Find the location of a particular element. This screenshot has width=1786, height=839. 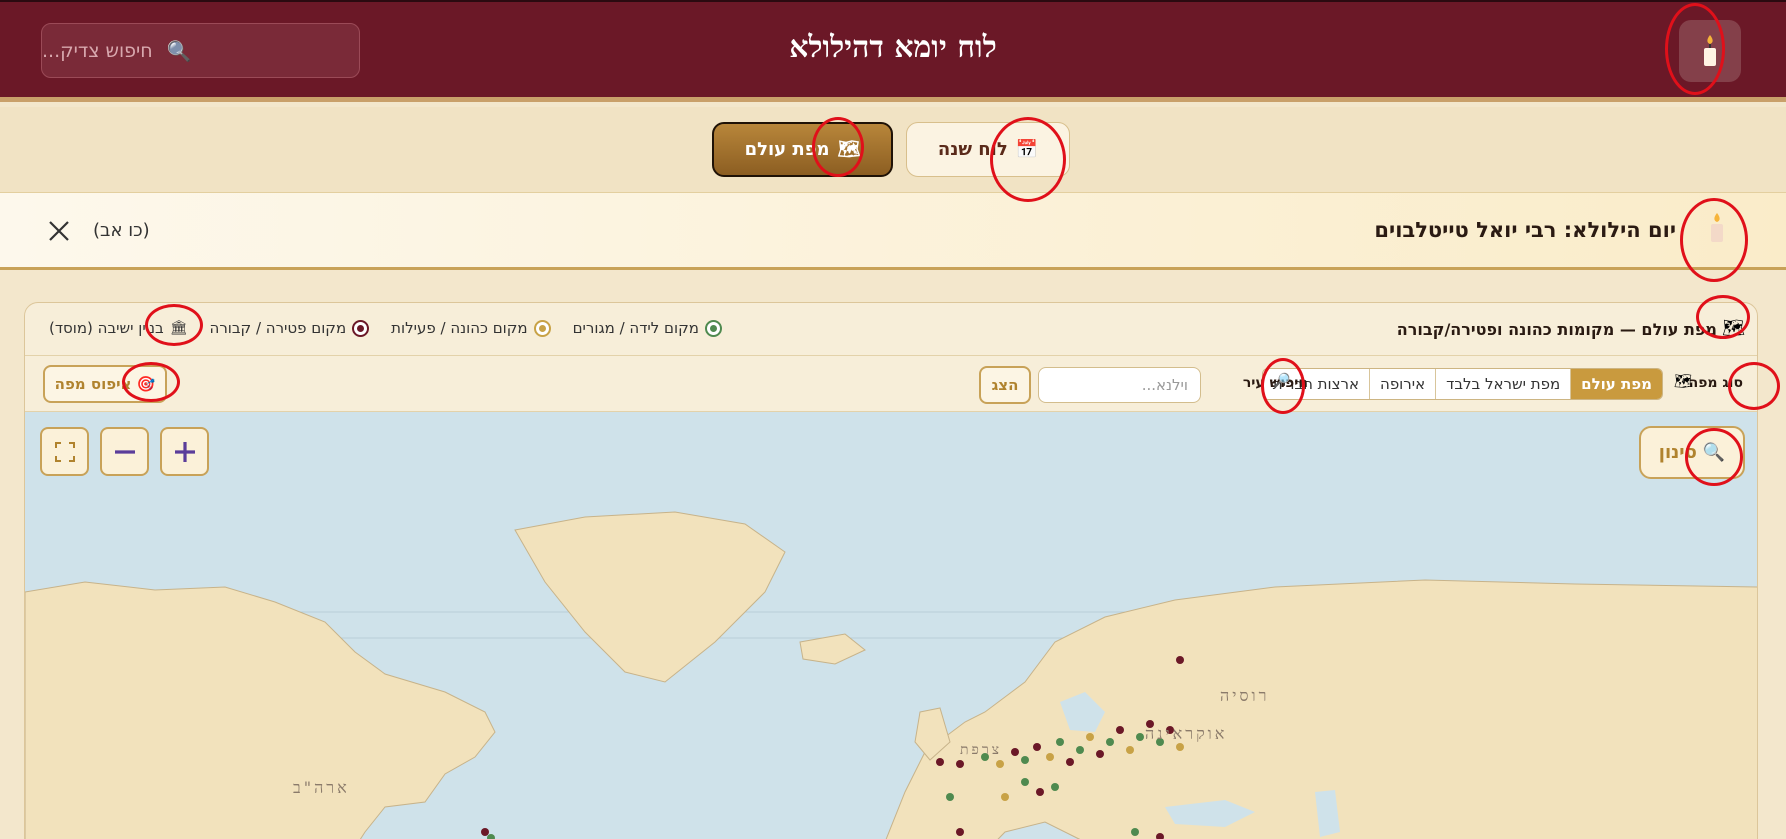

legend-rabbi: מקום כהונה / פעילות is located at coordinates (471, 328).